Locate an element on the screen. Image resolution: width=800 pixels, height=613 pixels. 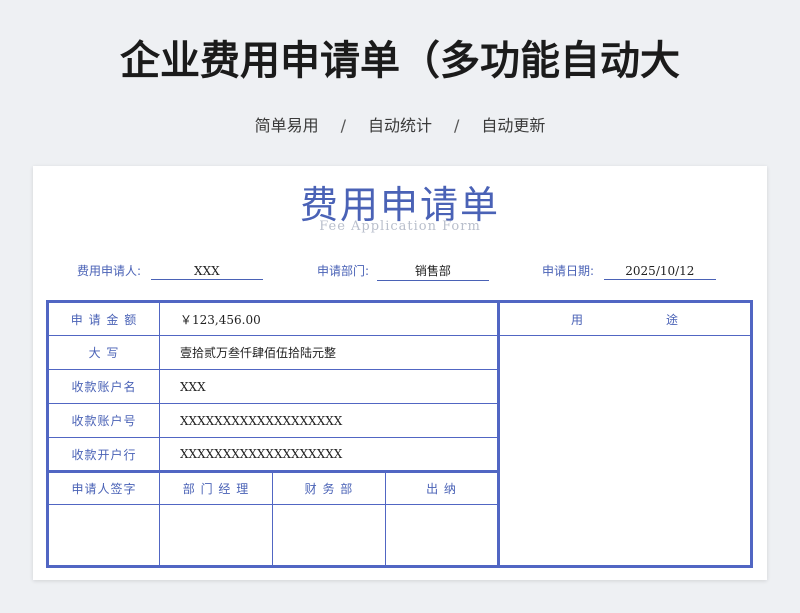
department-value: 销售部 is located at coordinates (432, 271).